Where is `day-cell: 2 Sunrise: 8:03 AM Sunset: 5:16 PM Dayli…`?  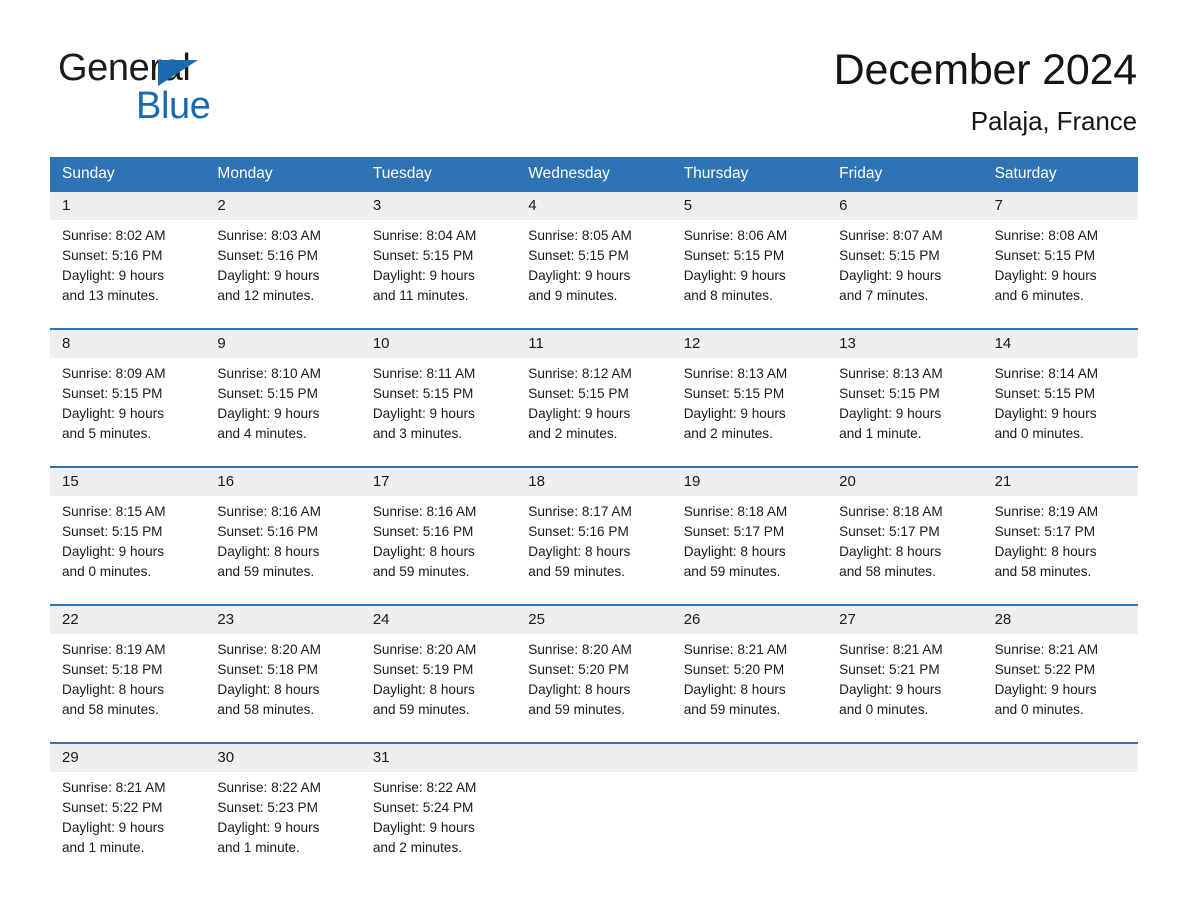 day-cell: 2 Sunrise: 8:03 AM Sunset: 5:16 PM Dayli… is located at coordinates (283, 249).